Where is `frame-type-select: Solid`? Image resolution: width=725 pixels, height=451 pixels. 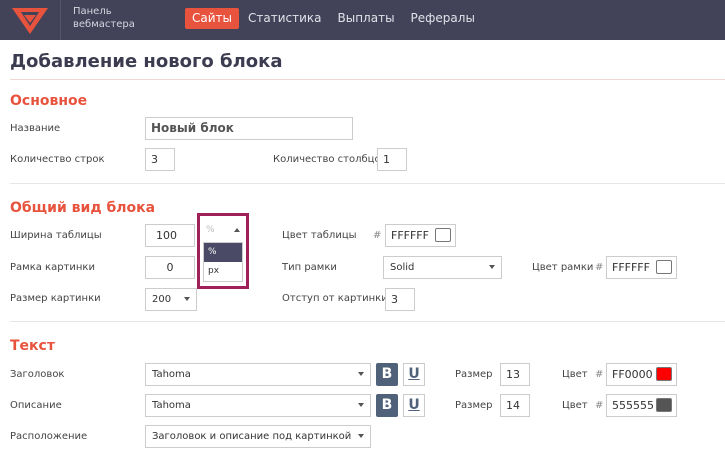
frame-type-select: Solid is located at coordinates (442, 267).